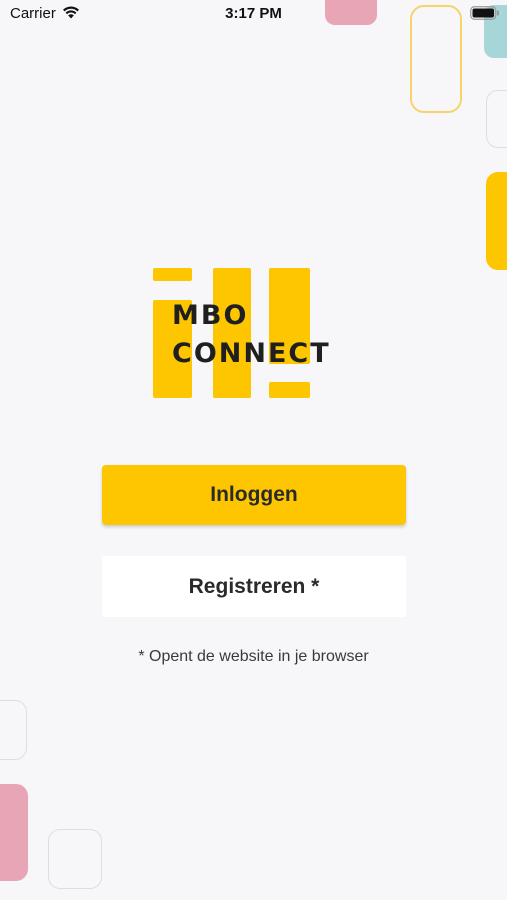  I want to click on login-button: Inloggen, so click(254, 495).